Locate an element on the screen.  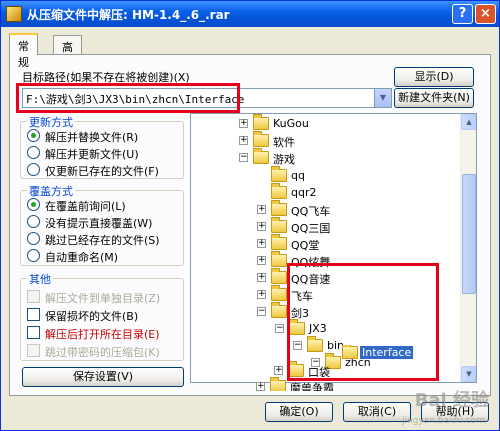
title-bar: 从压缩文件中解压: HM-1.4_.6_.rar ? × is located at coordinates (250, 14).